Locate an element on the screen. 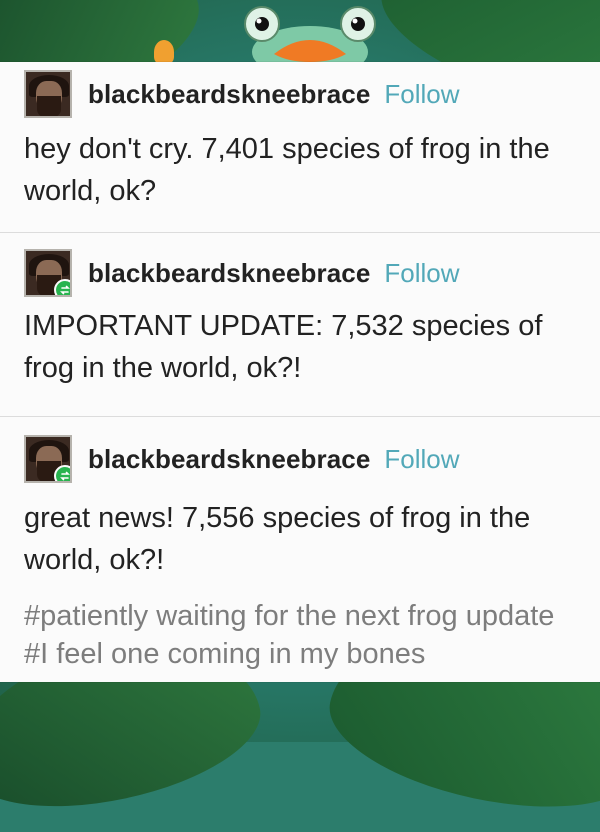 The width and height of the screenshot is (600, 832). frog-peeking is located at coordinates (310, 35).